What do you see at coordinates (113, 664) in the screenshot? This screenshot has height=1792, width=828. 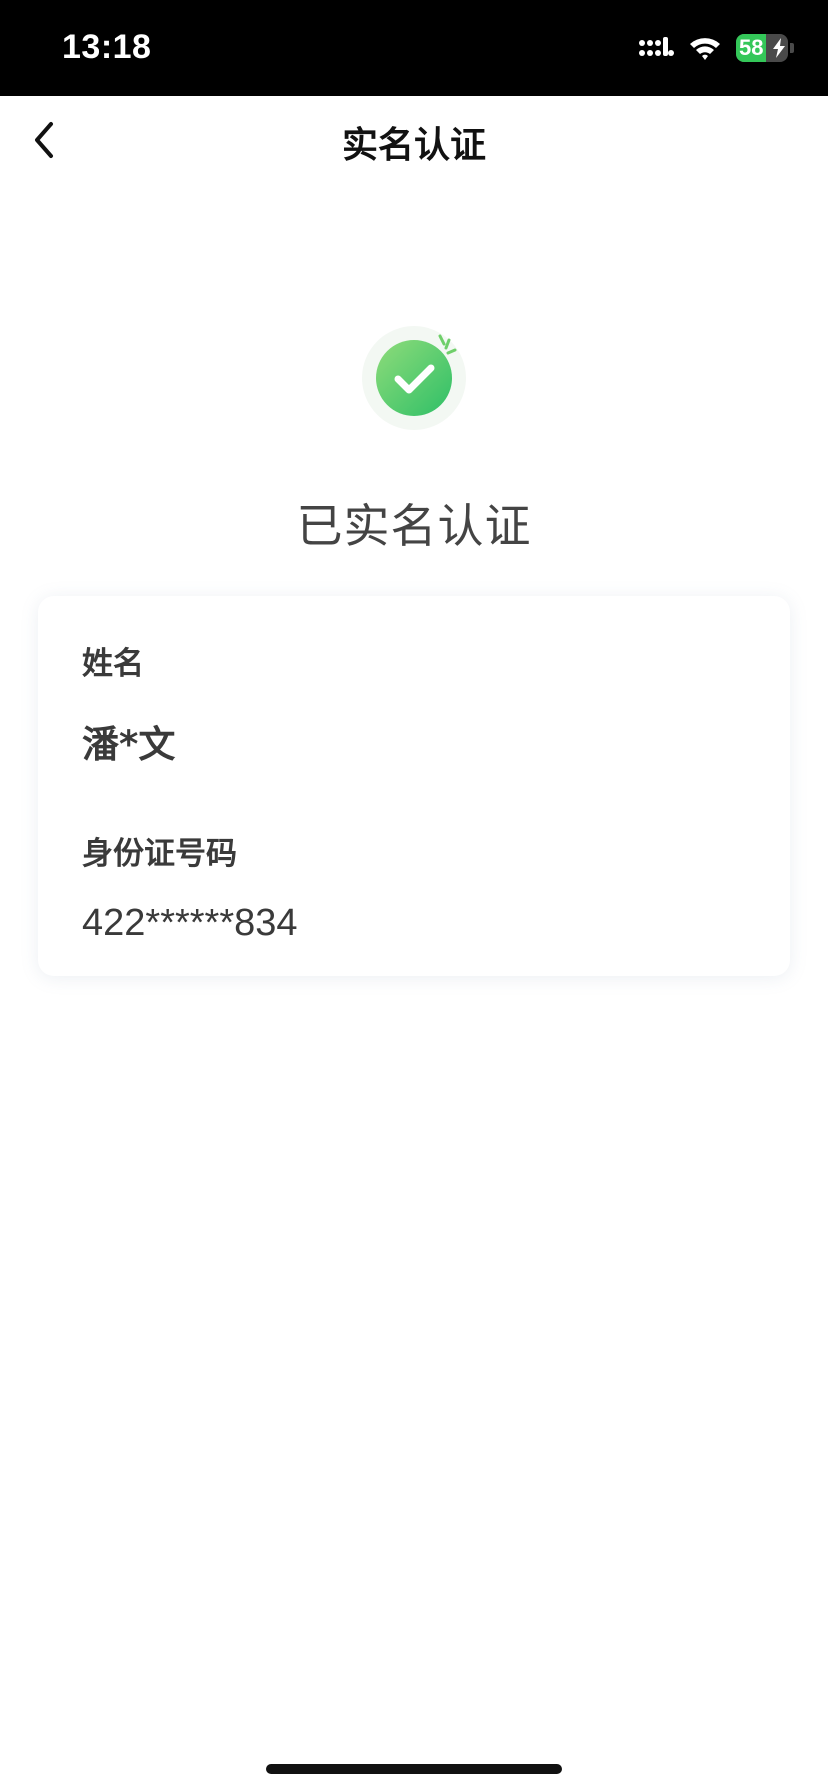 I see `name-label: 姓名` at bounding box center [113, 664].